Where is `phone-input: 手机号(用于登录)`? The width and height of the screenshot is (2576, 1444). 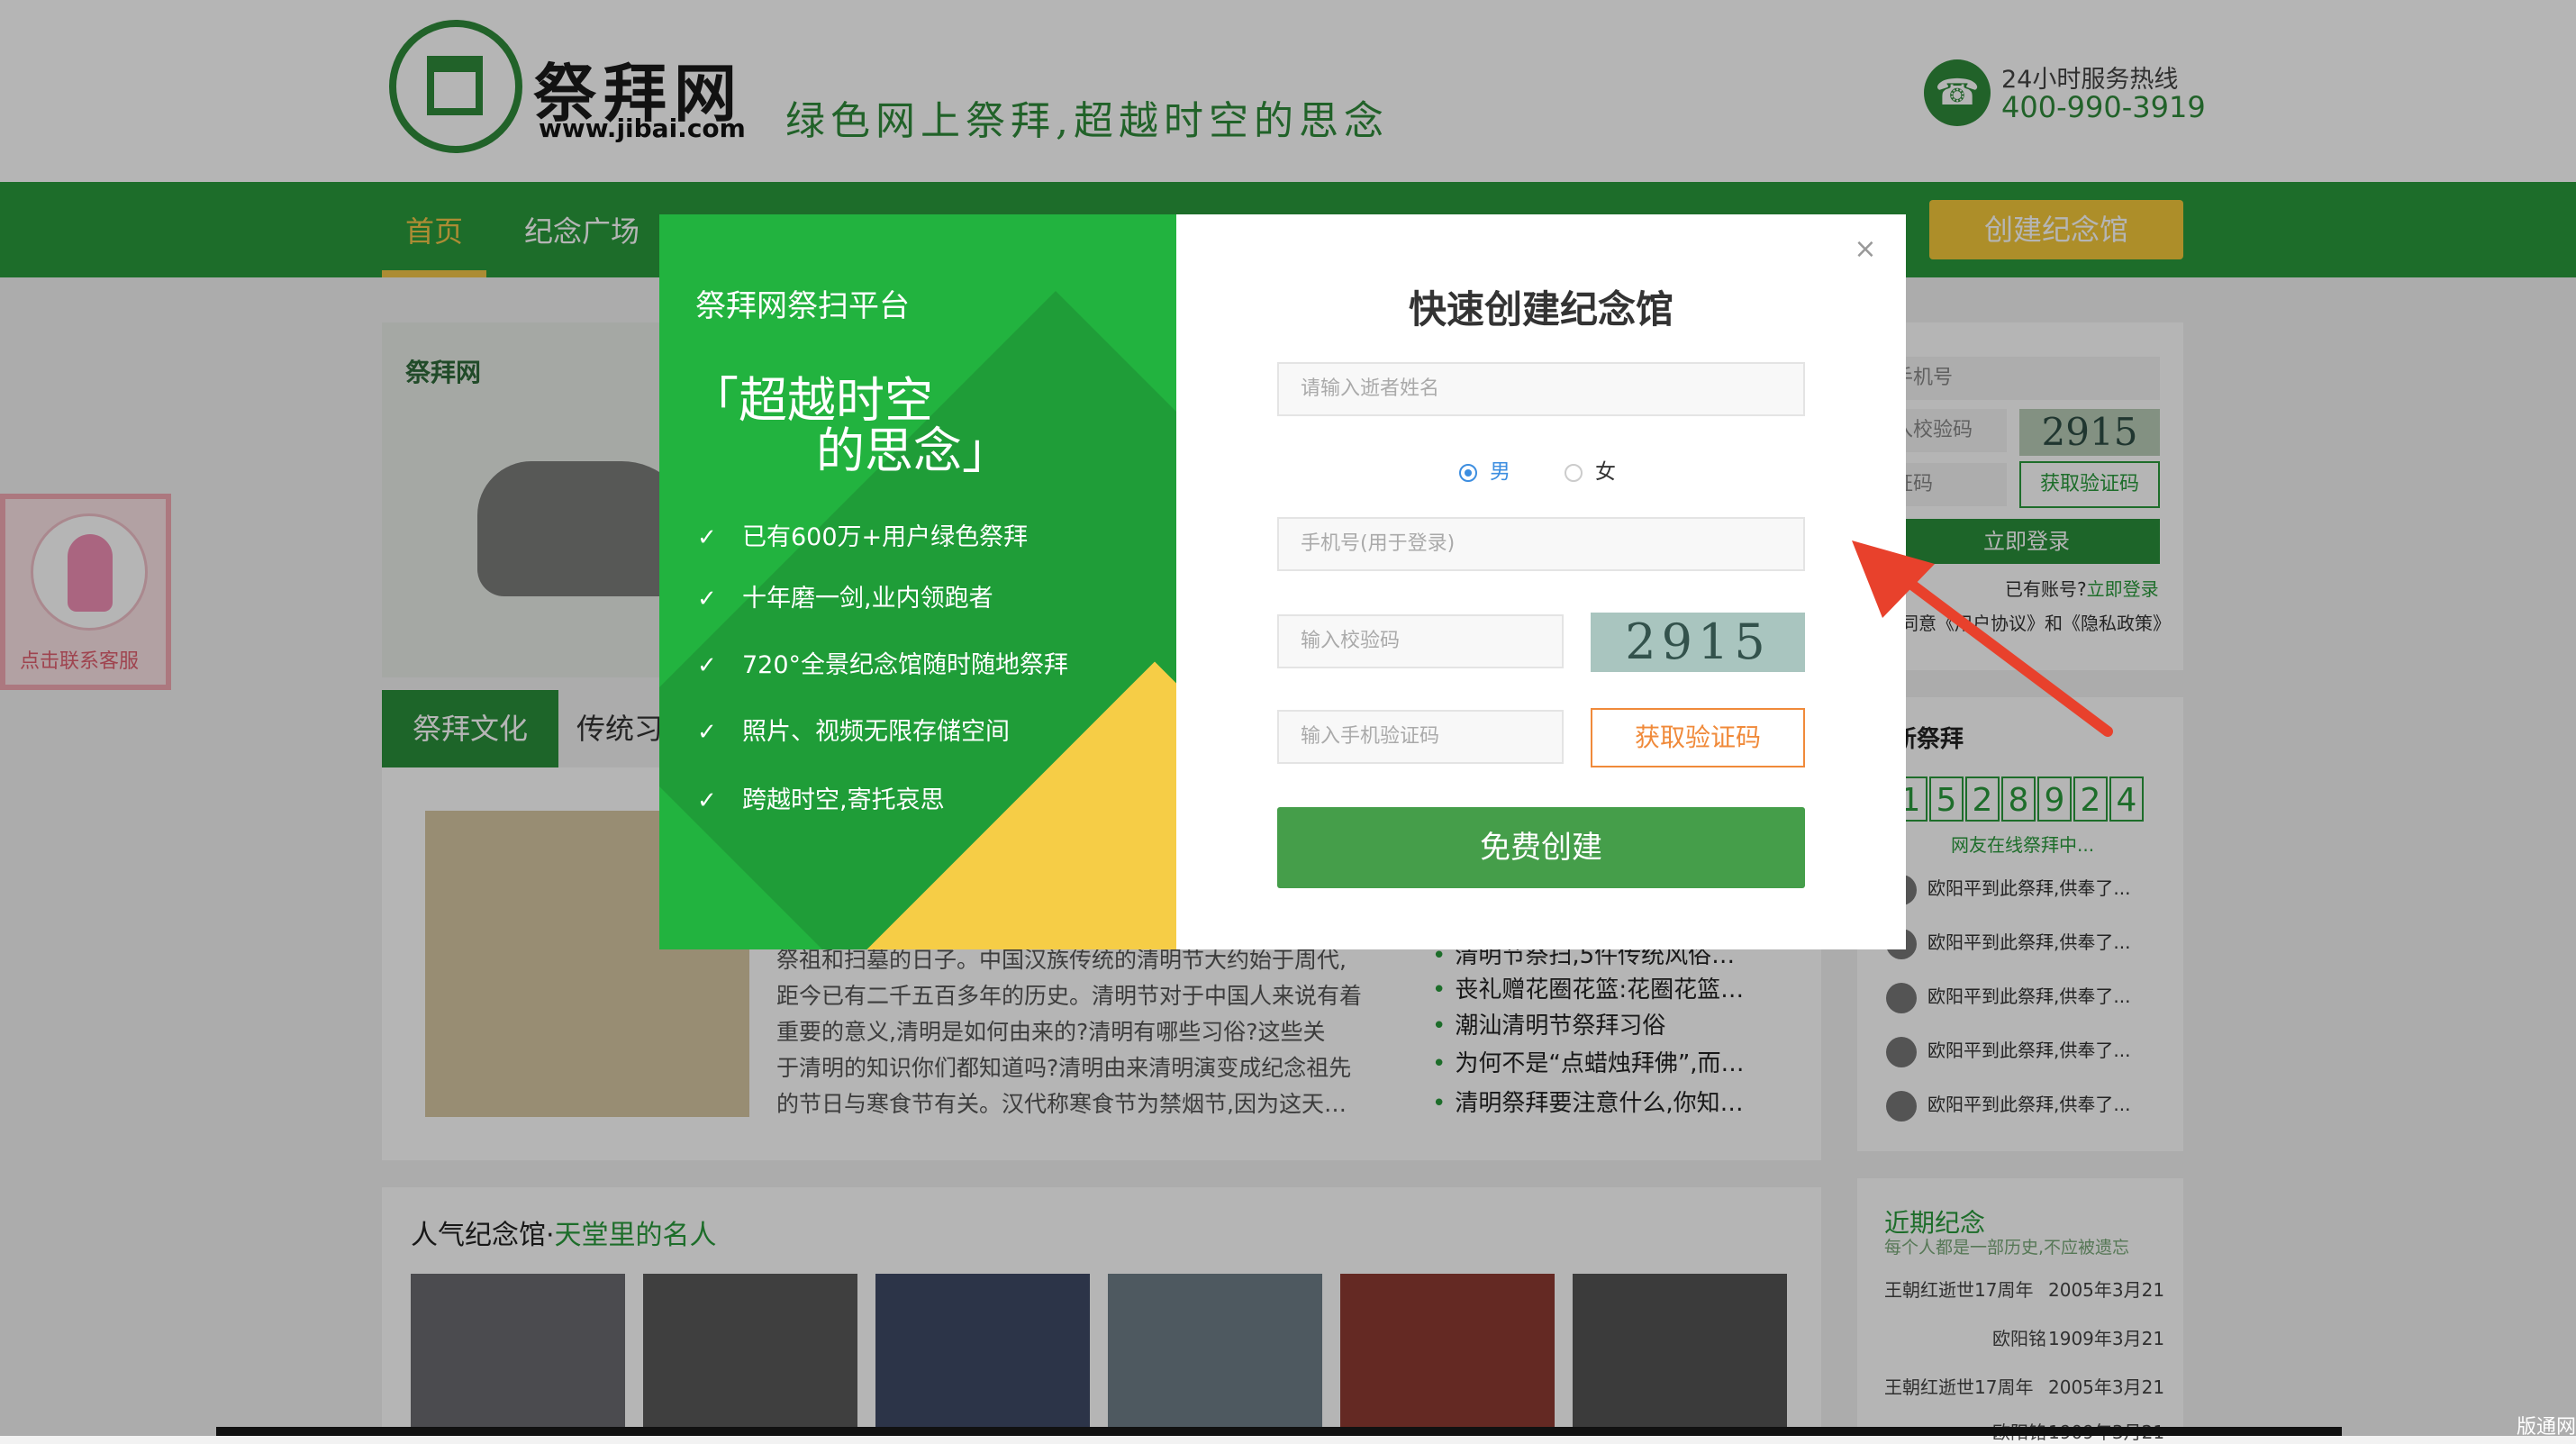 phone-input: 手机号(用于登录) is located at coordinates (1541, 544).